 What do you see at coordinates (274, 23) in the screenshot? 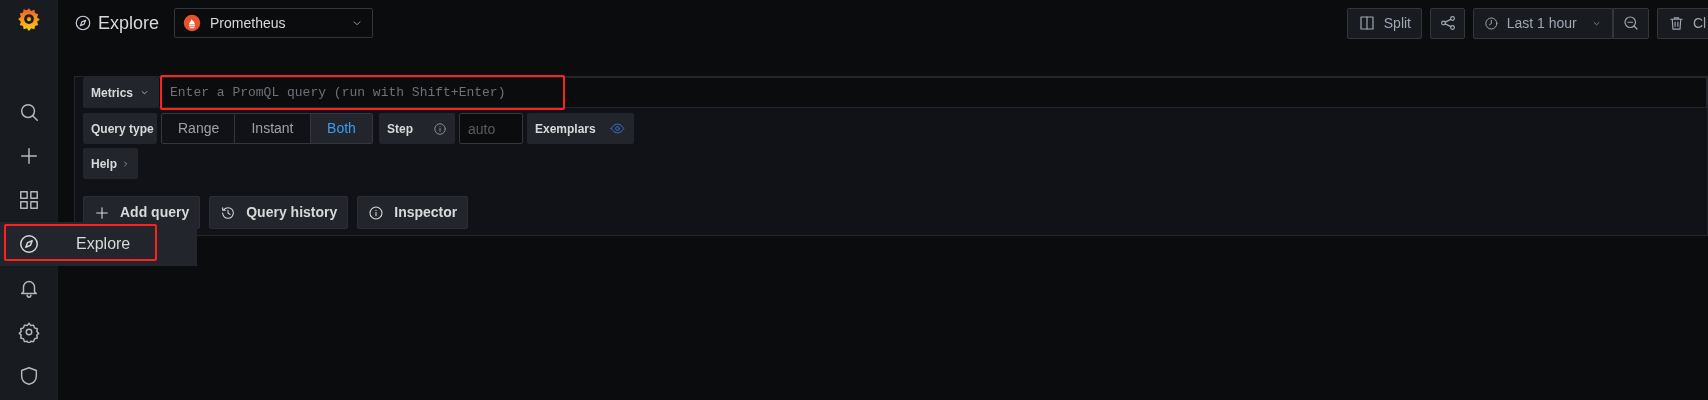
I see `datasource-dropdown: Prometheus` at bounding box center [274, 23].